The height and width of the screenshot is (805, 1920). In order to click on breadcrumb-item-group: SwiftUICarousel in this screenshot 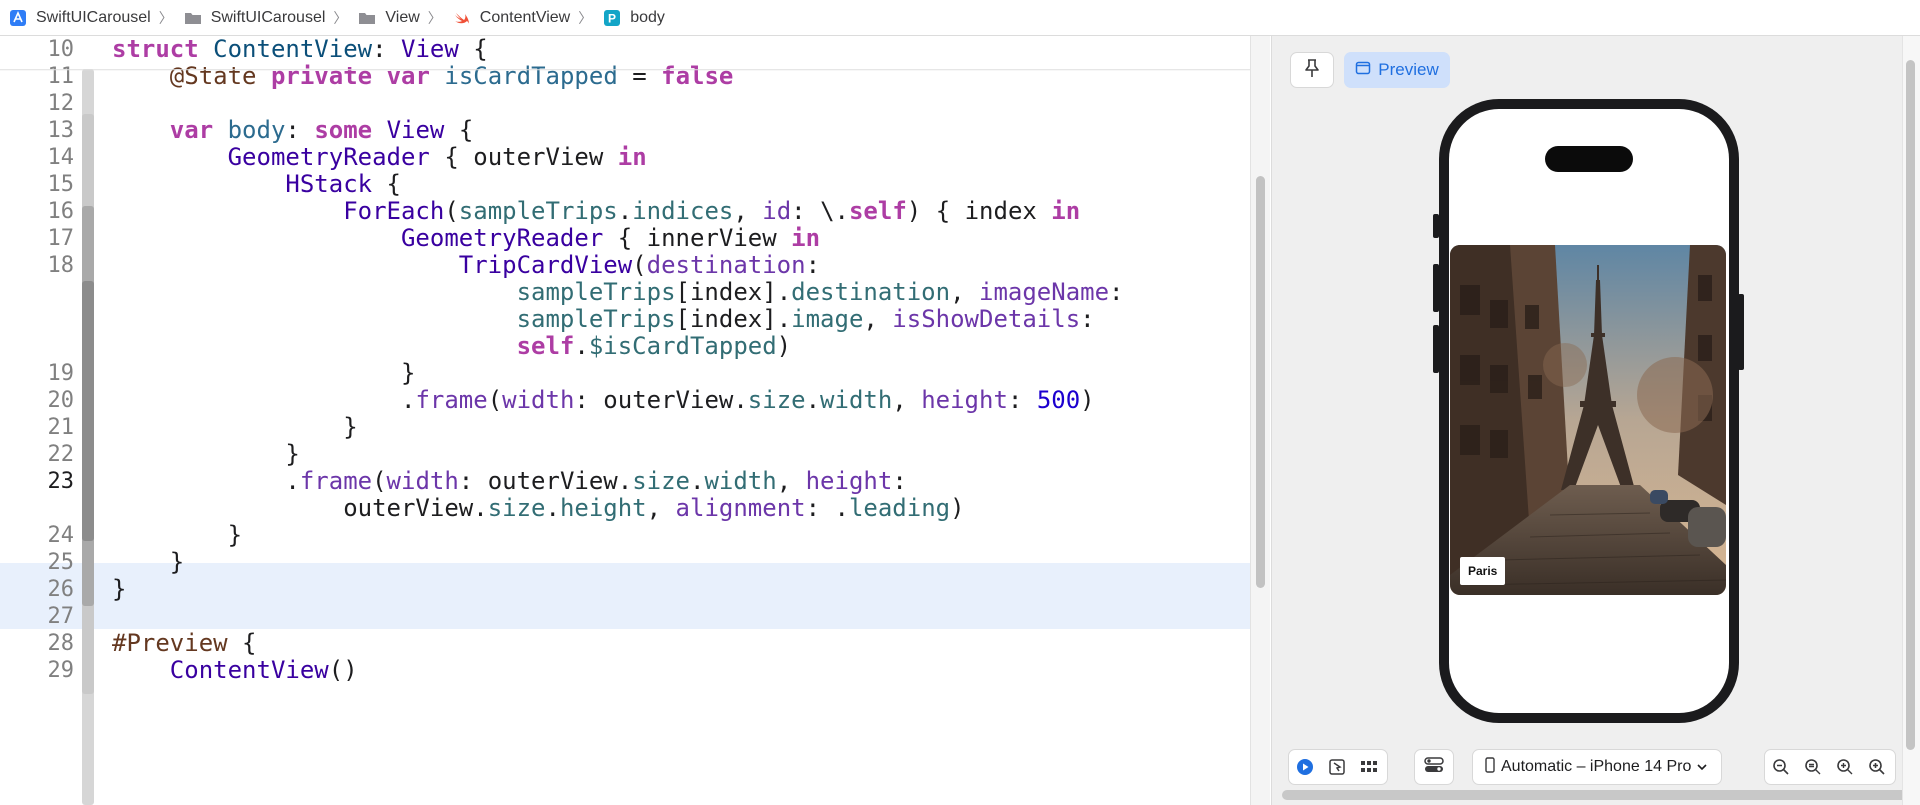, I will do `click(254, 18)`.